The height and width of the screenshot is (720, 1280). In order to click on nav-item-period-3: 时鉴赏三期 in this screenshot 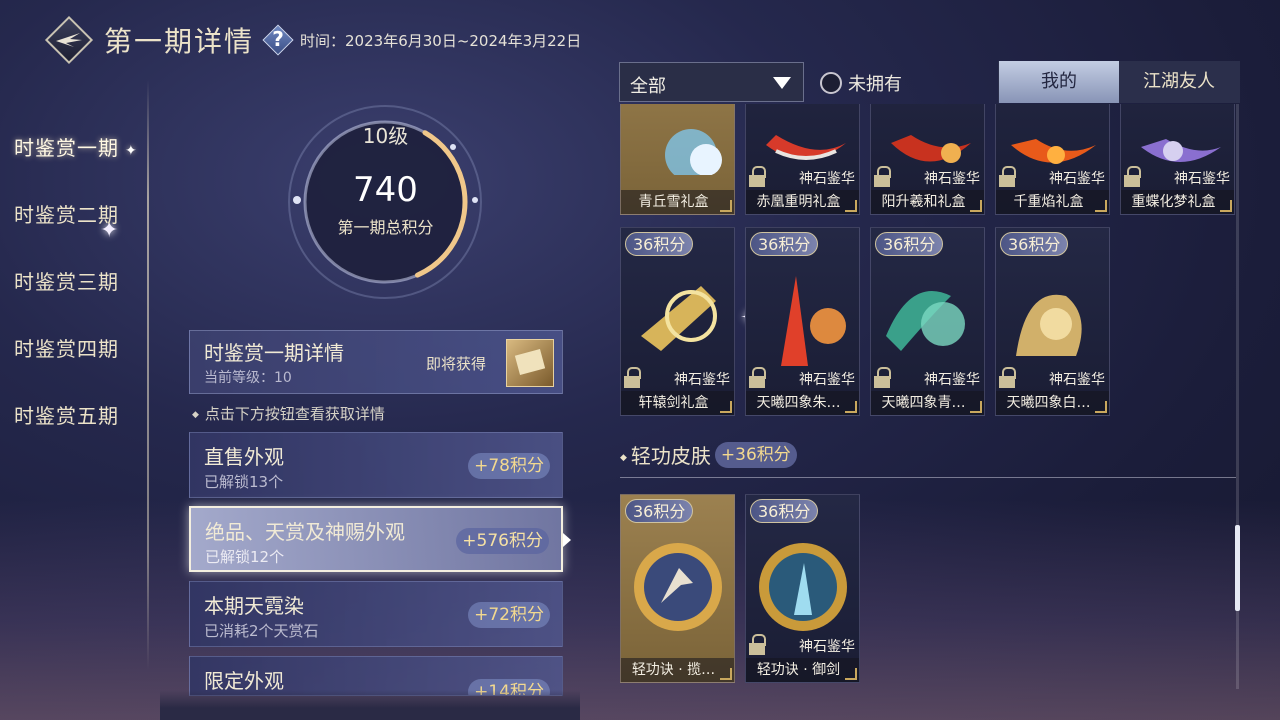, I will do `click(66, 280)`.